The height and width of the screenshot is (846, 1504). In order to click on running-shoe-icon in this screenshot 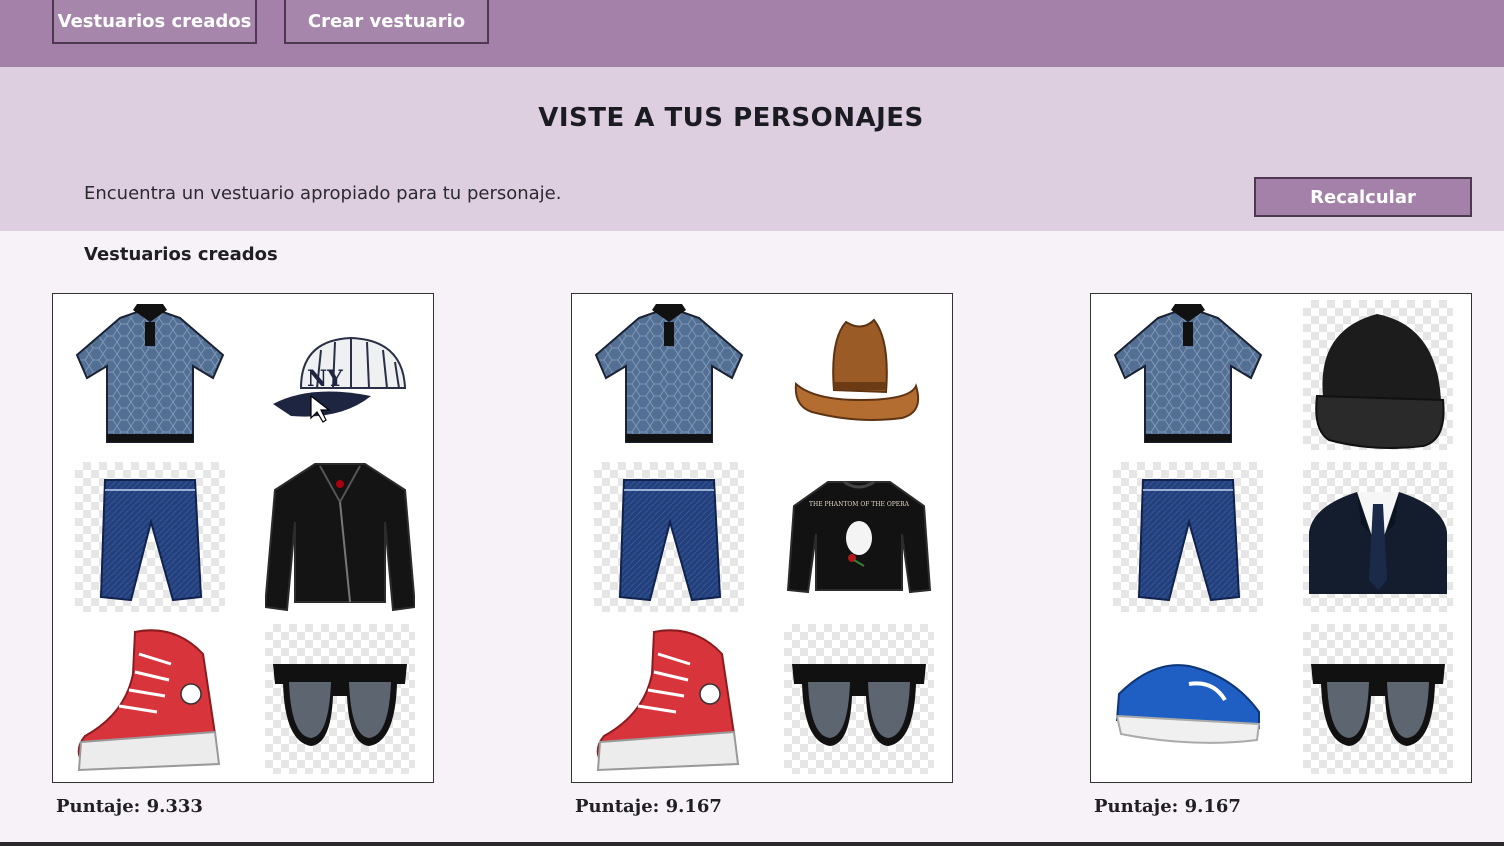, I will do `click(1188, 699)`.